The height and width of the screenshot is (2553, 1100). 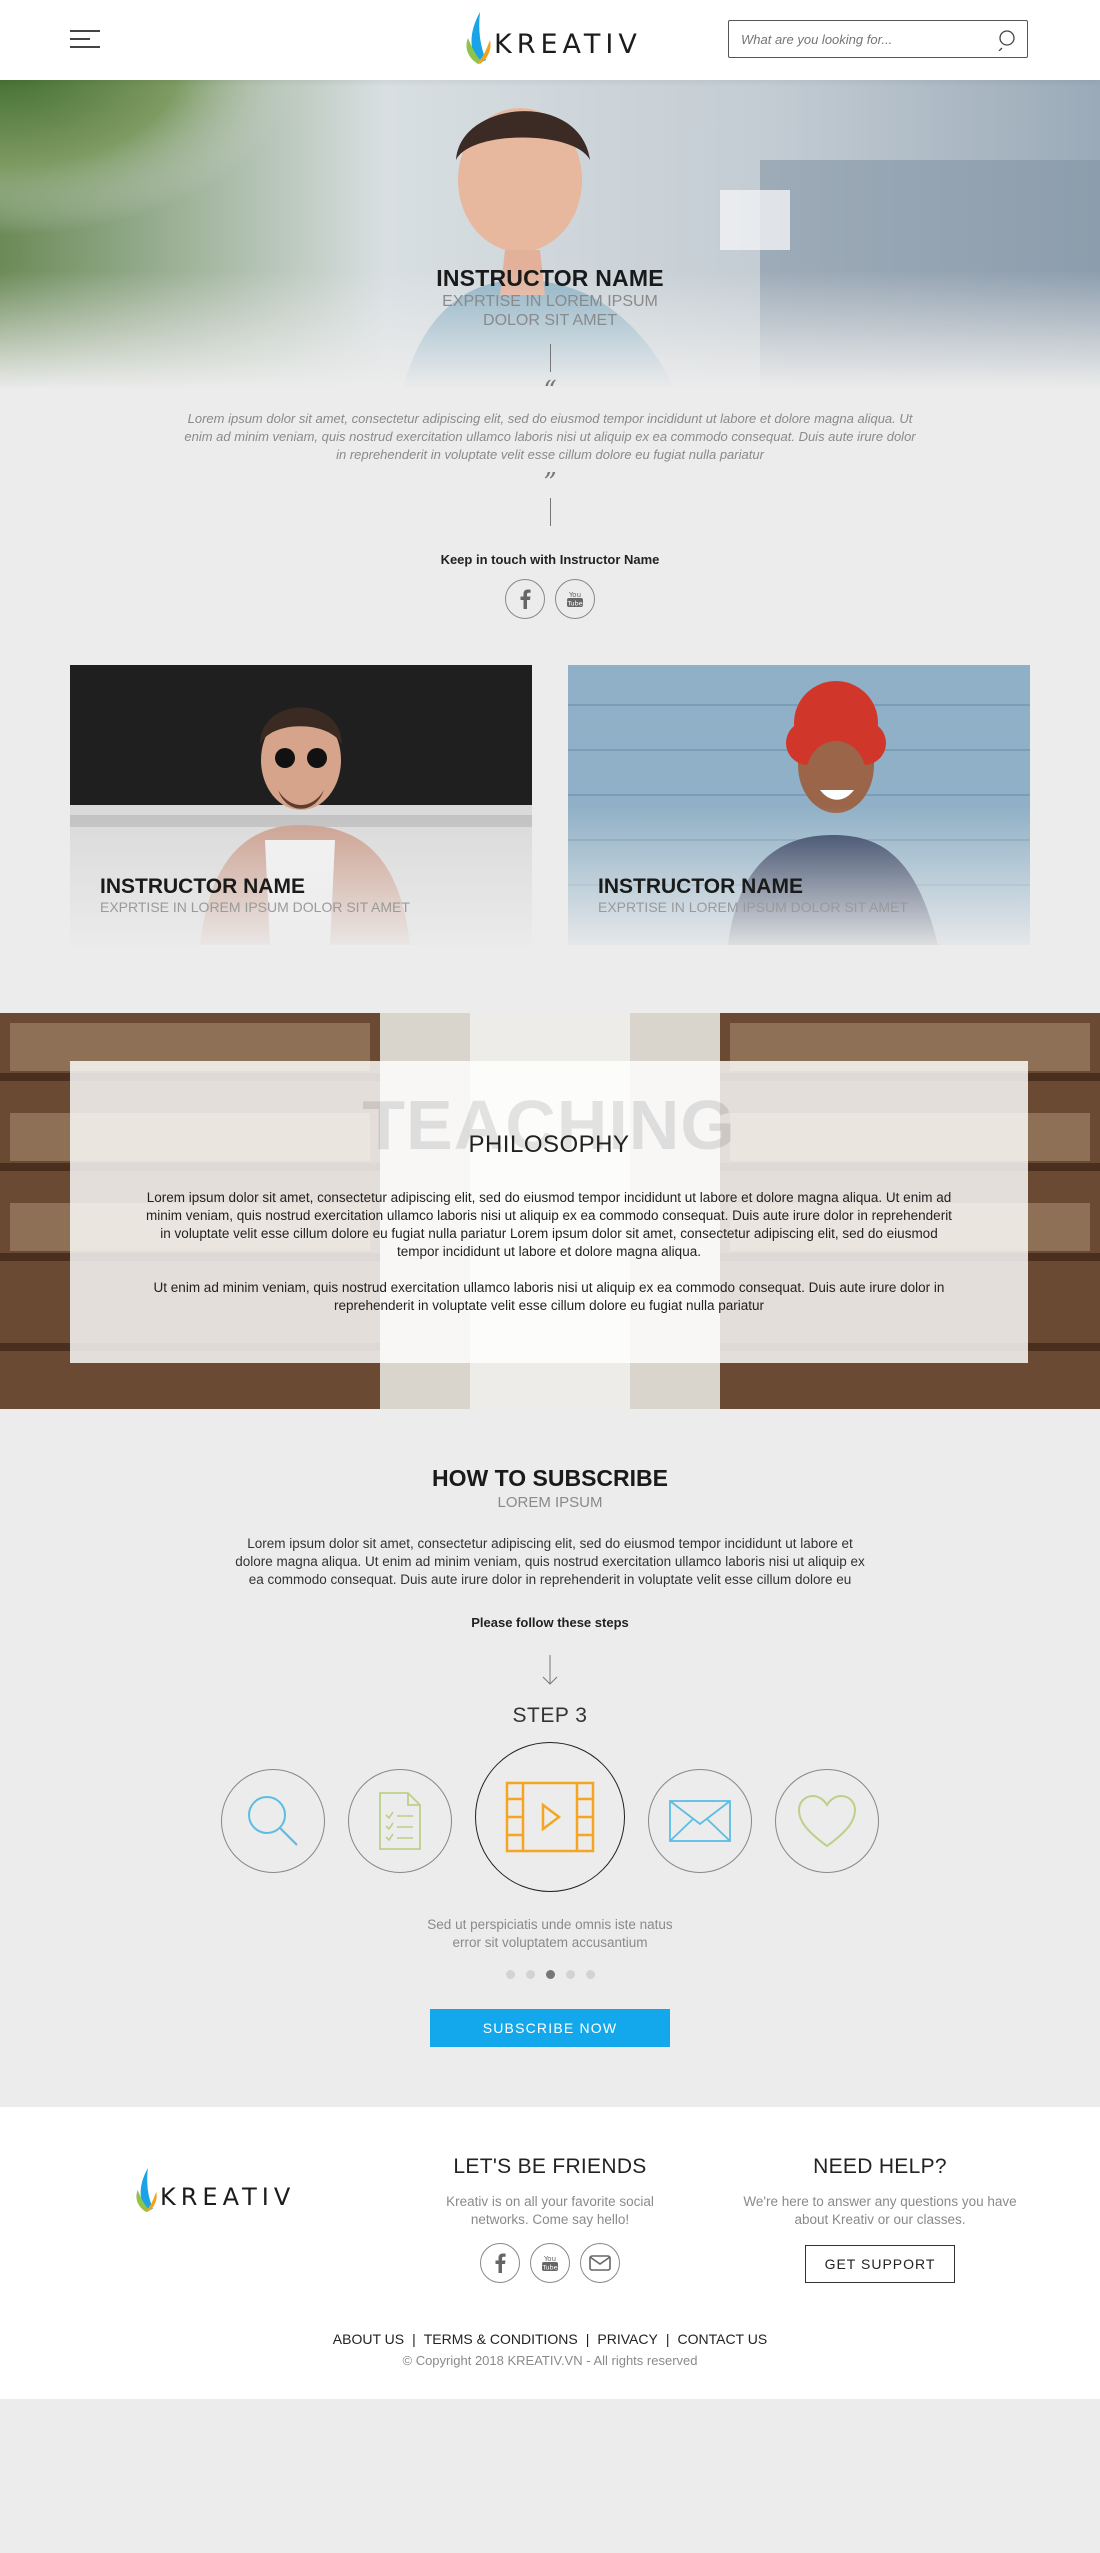 What do you see at coordinates (550, 1942) in the screenshot?
I see `step-description-line2: error sit voluptatem accusantium` at bounding box center [550, 1942].